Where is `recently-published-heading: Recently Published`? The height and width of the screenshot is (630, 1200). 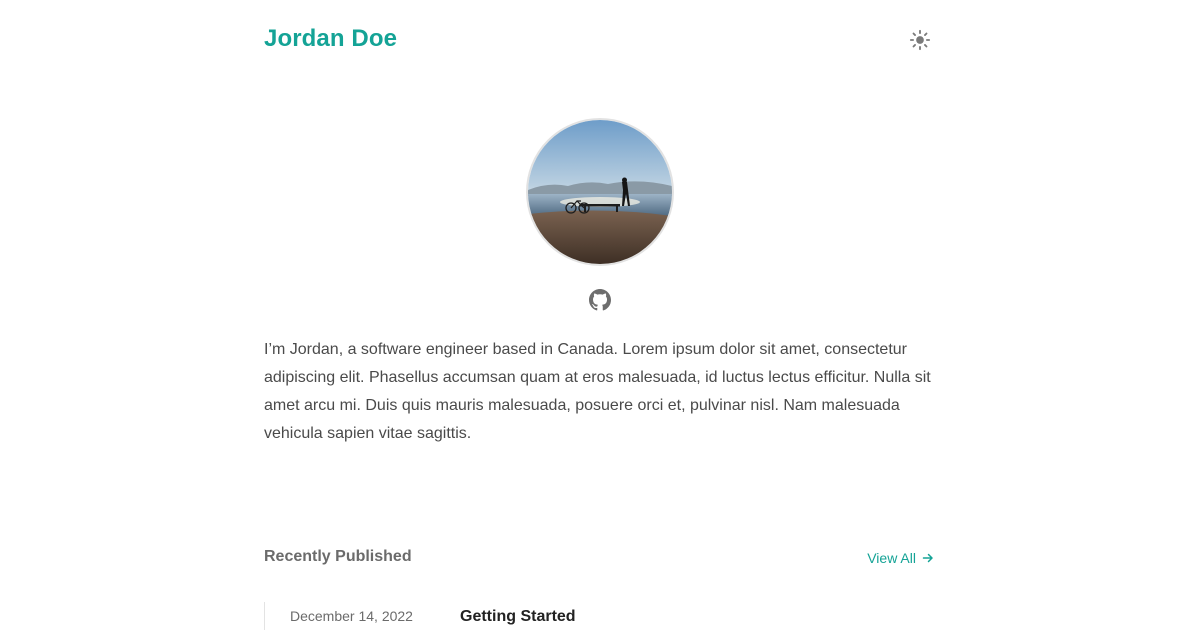
recently-published-heading: Recently Published is located at coordinates (338, 556).